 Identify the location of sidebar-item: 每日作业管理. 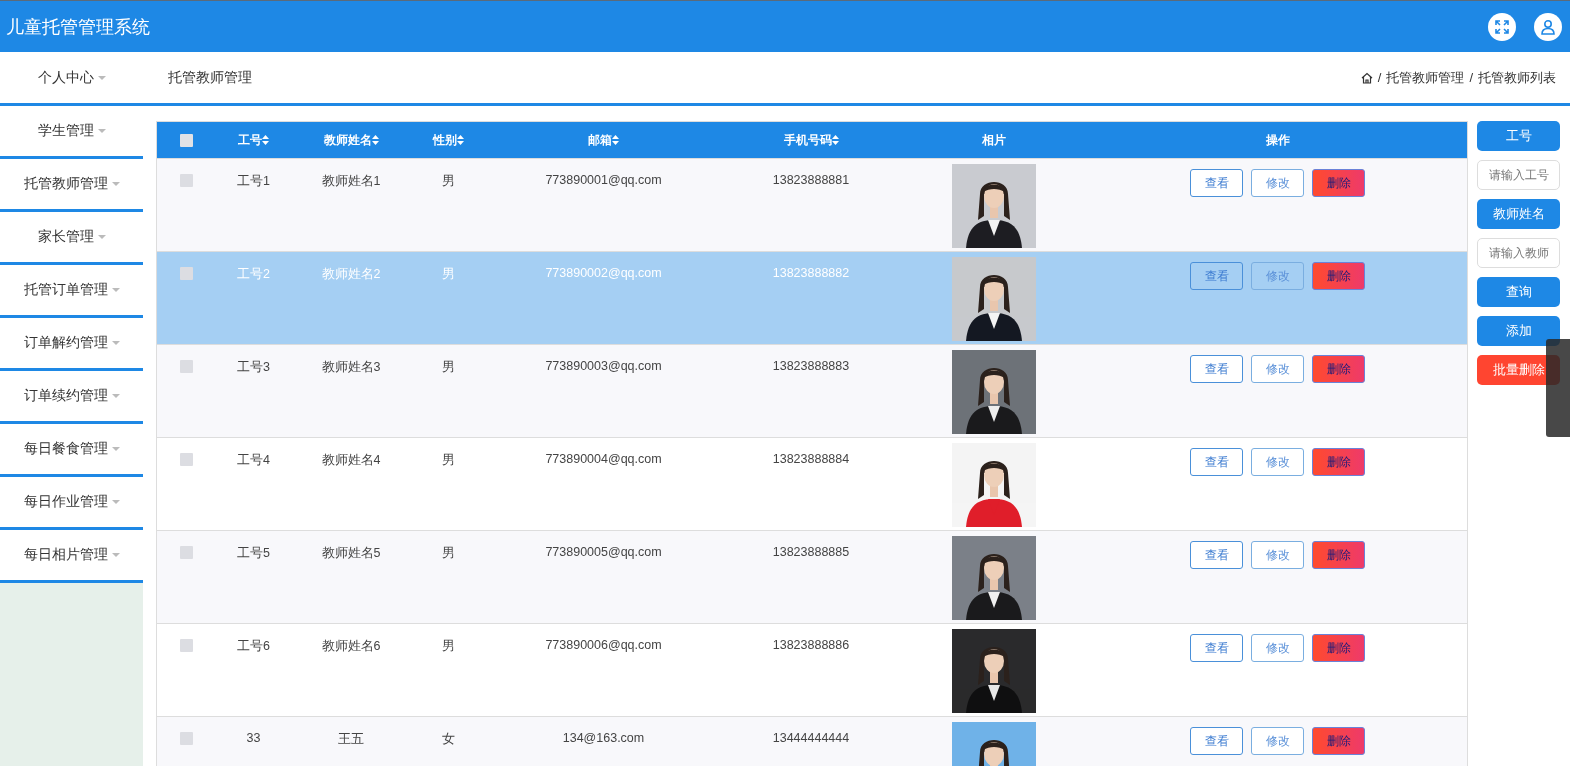
(71, 503).